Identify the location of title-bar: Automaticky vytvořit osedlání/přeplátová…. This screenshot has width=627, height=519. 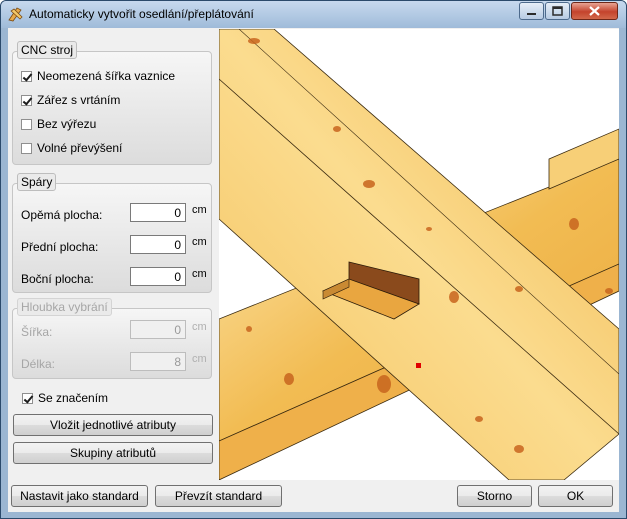
(313, 14).